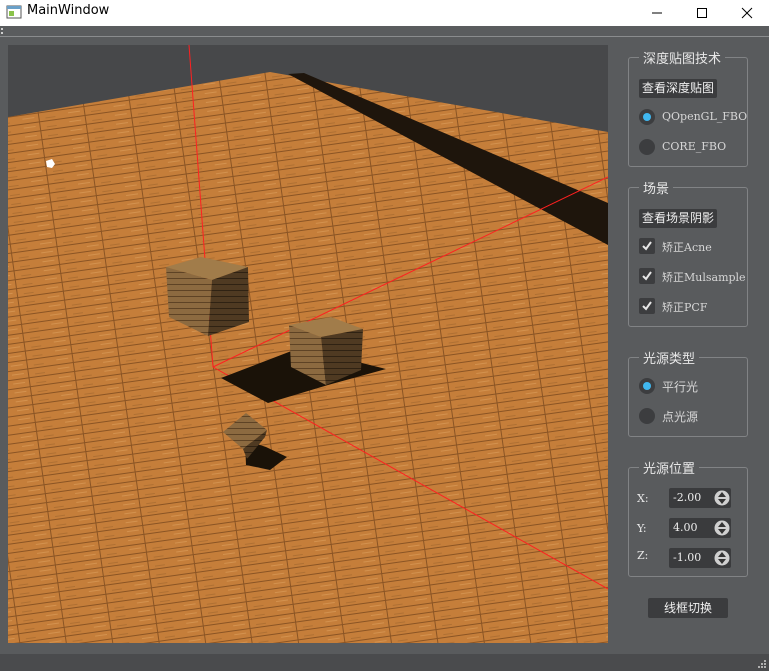  I want to click on resize-grip-icon, so click(762, 664).